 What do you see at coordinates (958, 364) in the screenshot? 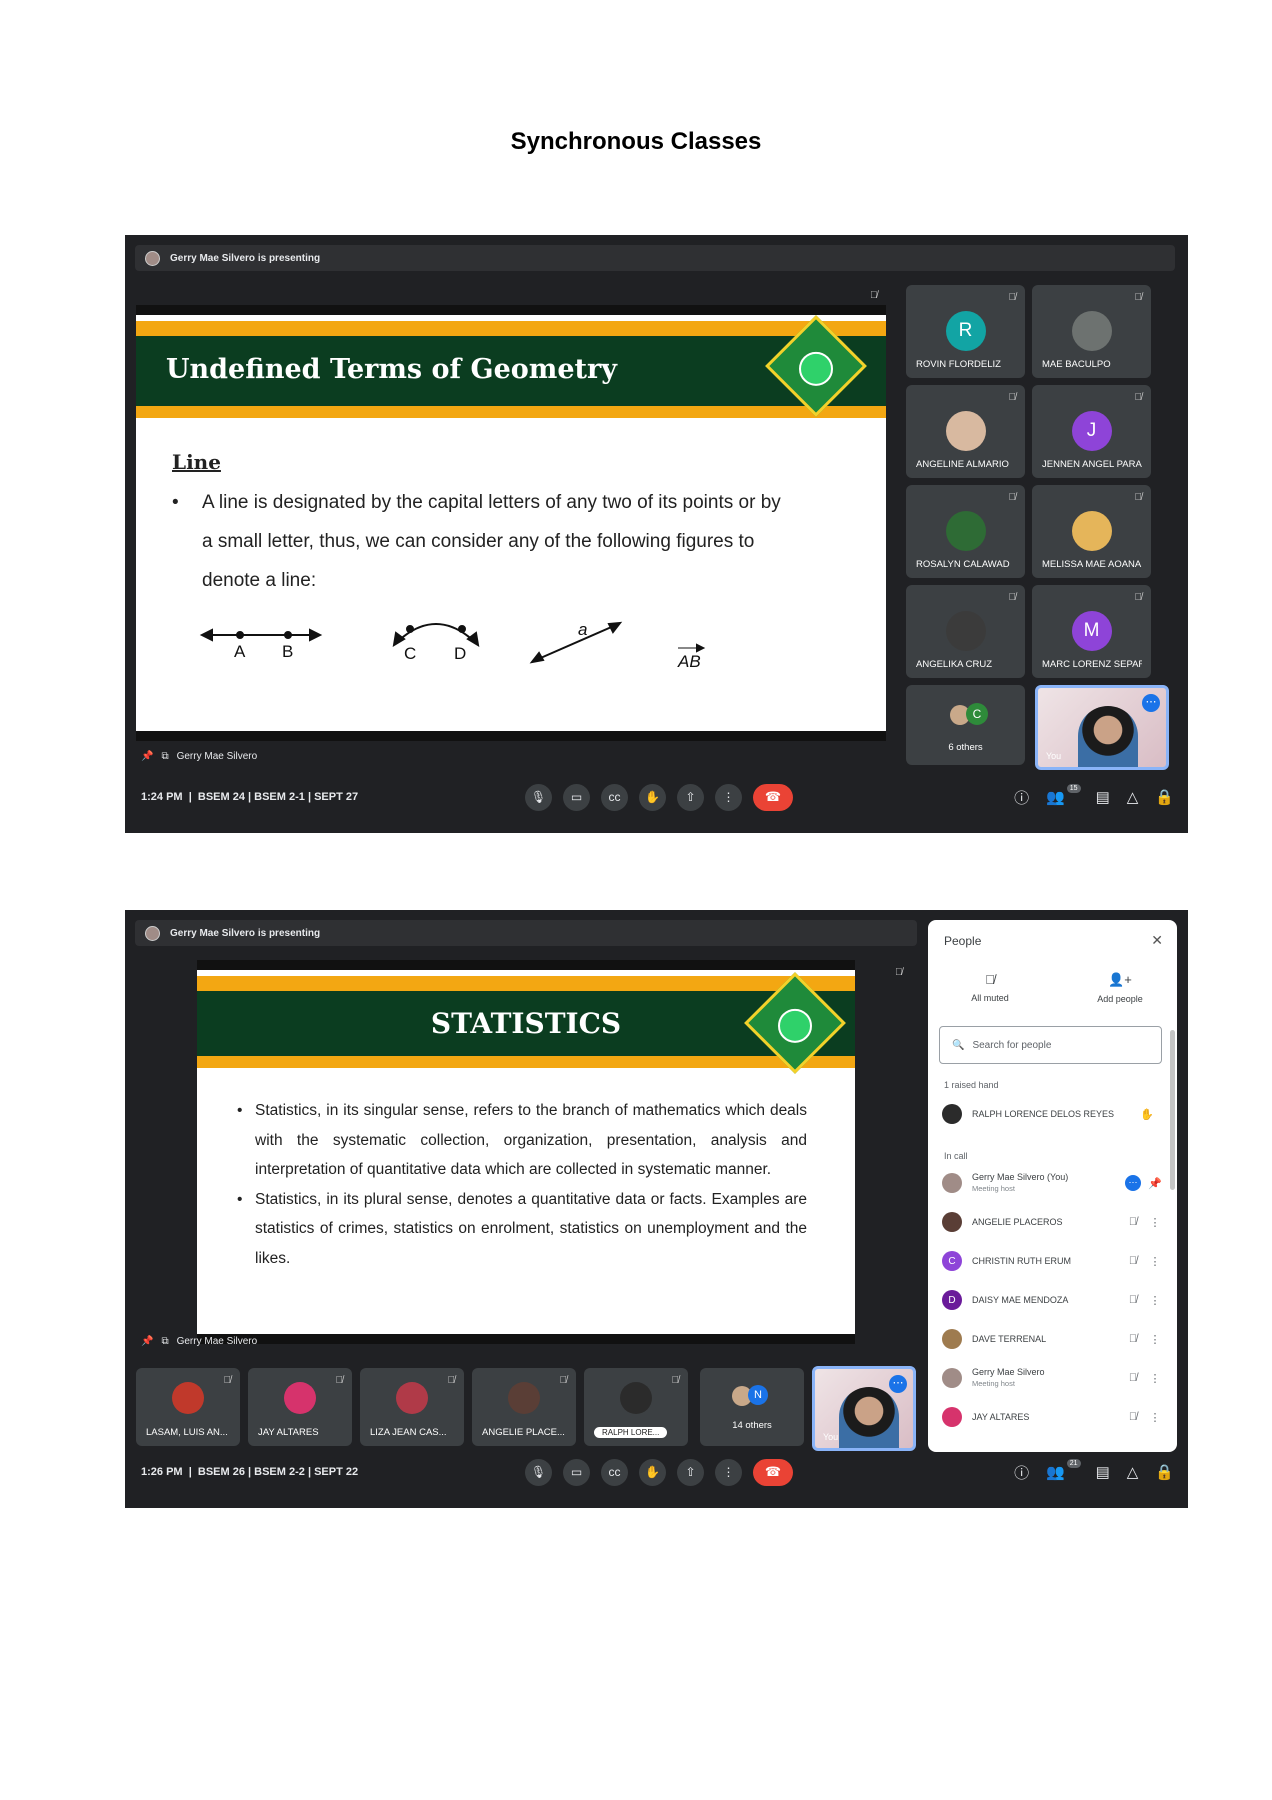
I see `participant-name: ROVIN FLORDELIZ` at bounding box center [958, 364].